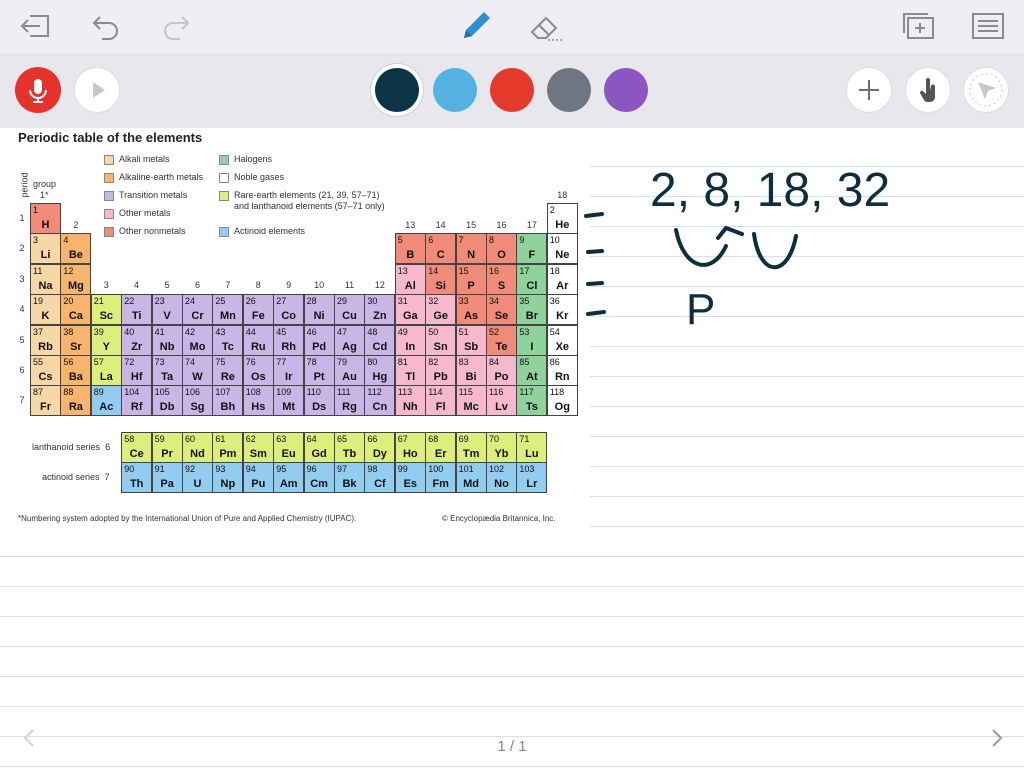 This screenshot has height=768, width=1024. I want to click on handwritten-arrows, so click(736, 247).